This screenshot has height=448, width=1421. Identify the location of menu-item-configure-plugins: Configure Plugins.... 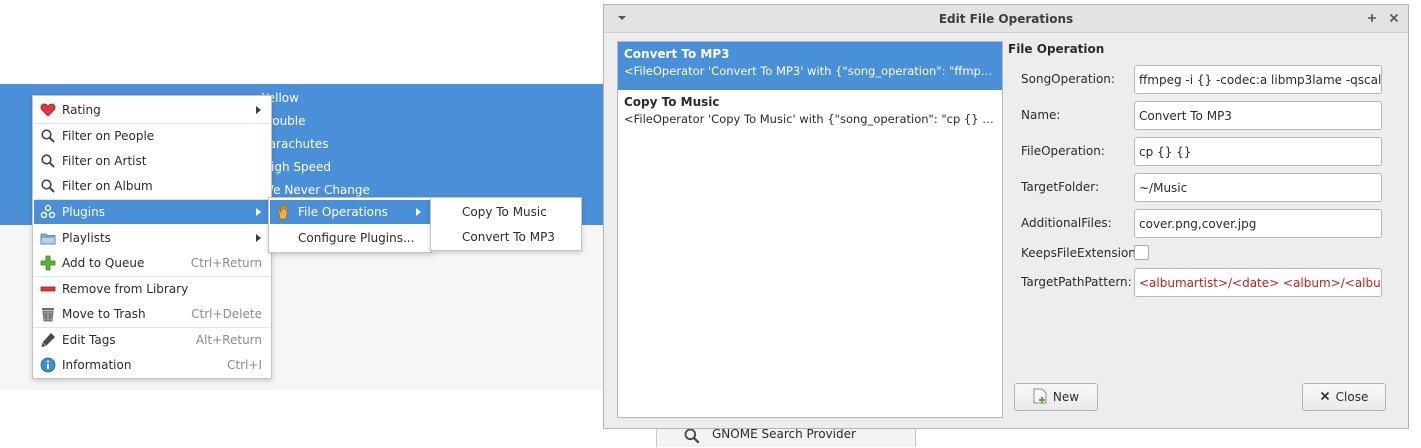
(350, 238).